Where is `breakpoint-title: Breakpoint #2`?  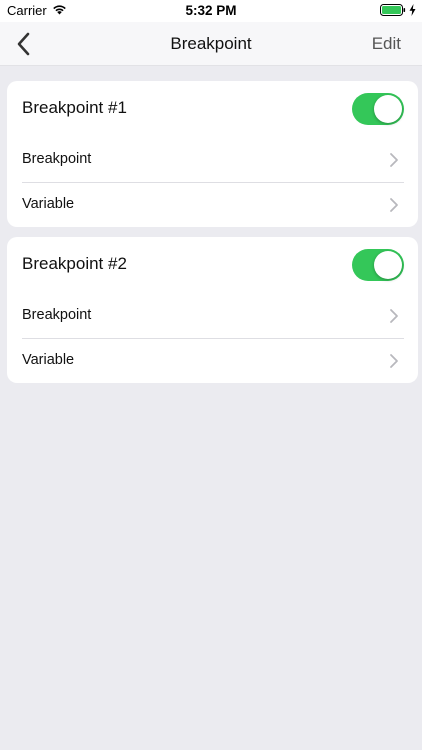
breakpoint-title: Breakpoint #2 is located at coordinates (74, 263).